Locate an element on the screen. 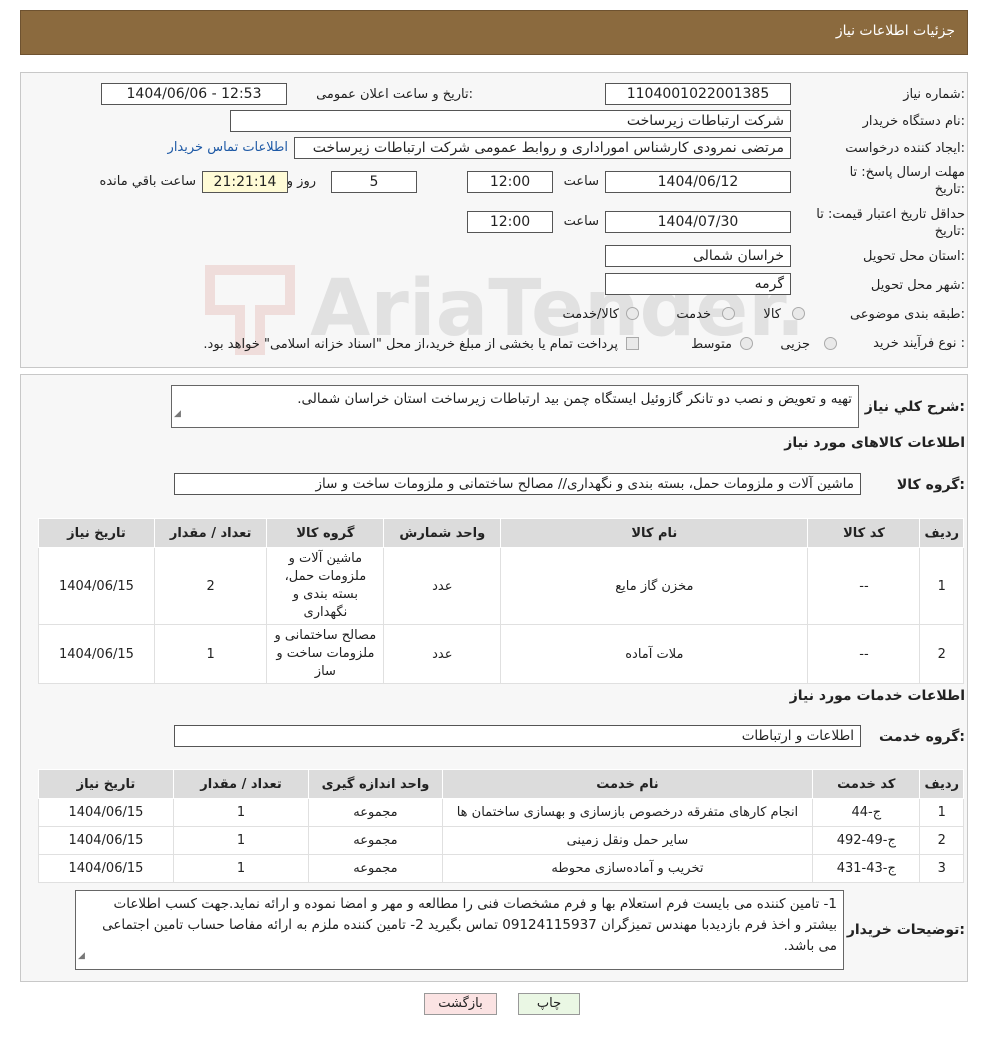 The height and width of the screenshot is (1038, 985). page-header: جزئیات اطلاعات نیاز is located at coordinates (494, 32).